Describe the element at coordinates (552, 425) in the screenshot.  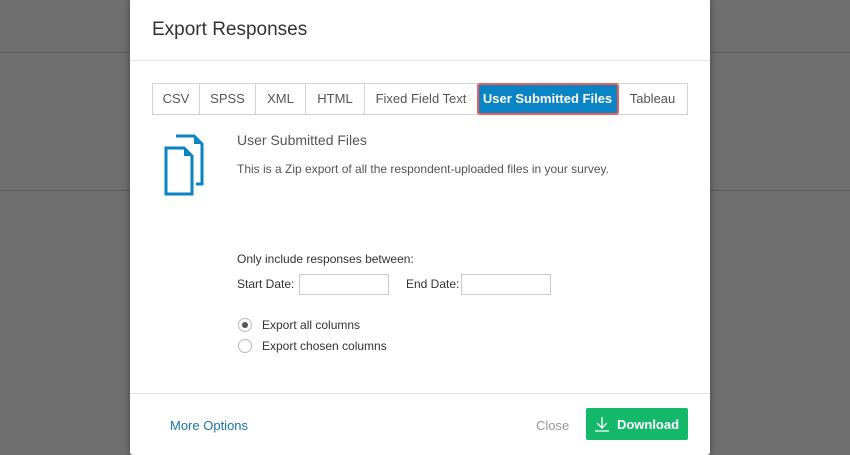
I see `close-button: Close` at that location.